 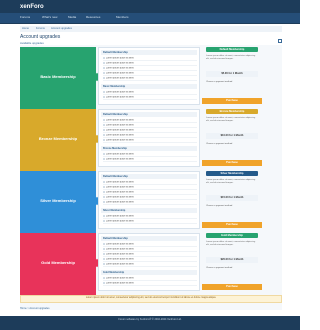 I want to click on section-toggle-icon, so click(x=280, y=41).